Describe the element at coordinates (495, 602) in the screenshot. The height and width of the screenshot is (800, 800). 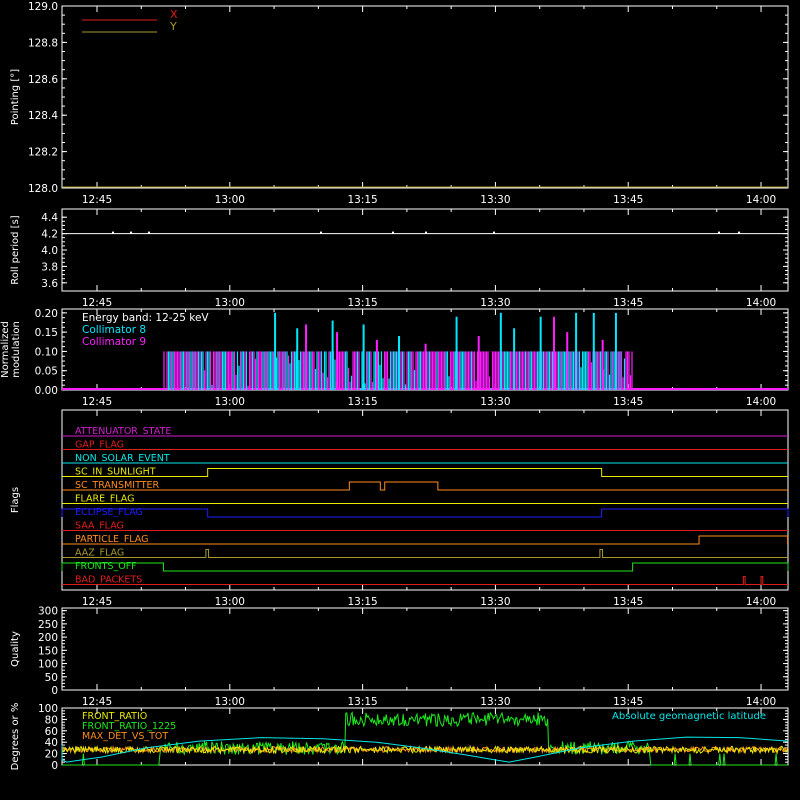
I see `flags-xtick-label: 13:30` at that location.